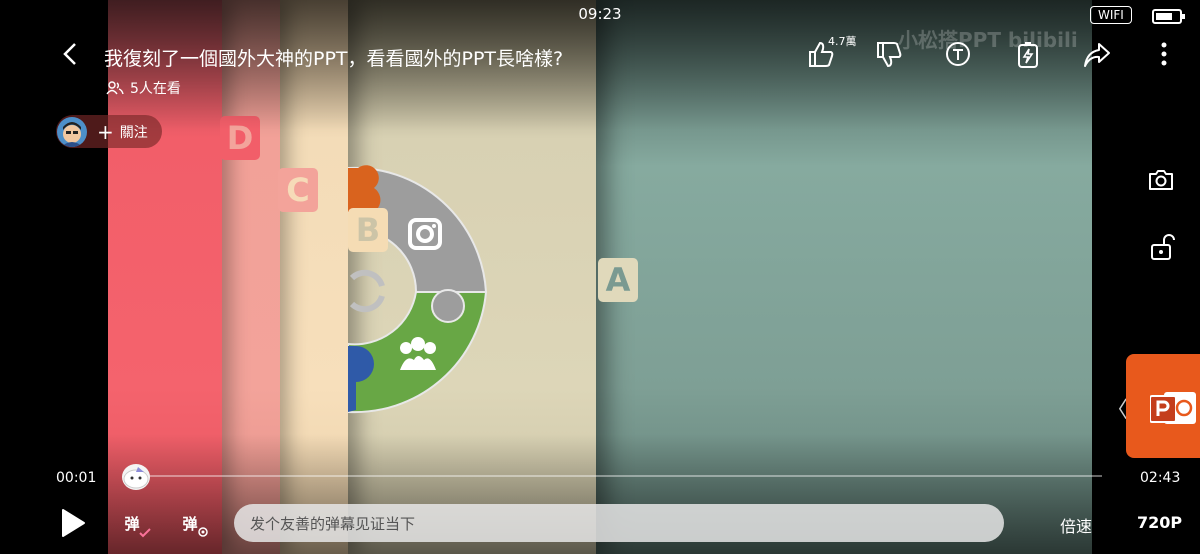 The image size is (1200, 554). I want to click on danmaku-settings-label: 弹, so click(190, 523).